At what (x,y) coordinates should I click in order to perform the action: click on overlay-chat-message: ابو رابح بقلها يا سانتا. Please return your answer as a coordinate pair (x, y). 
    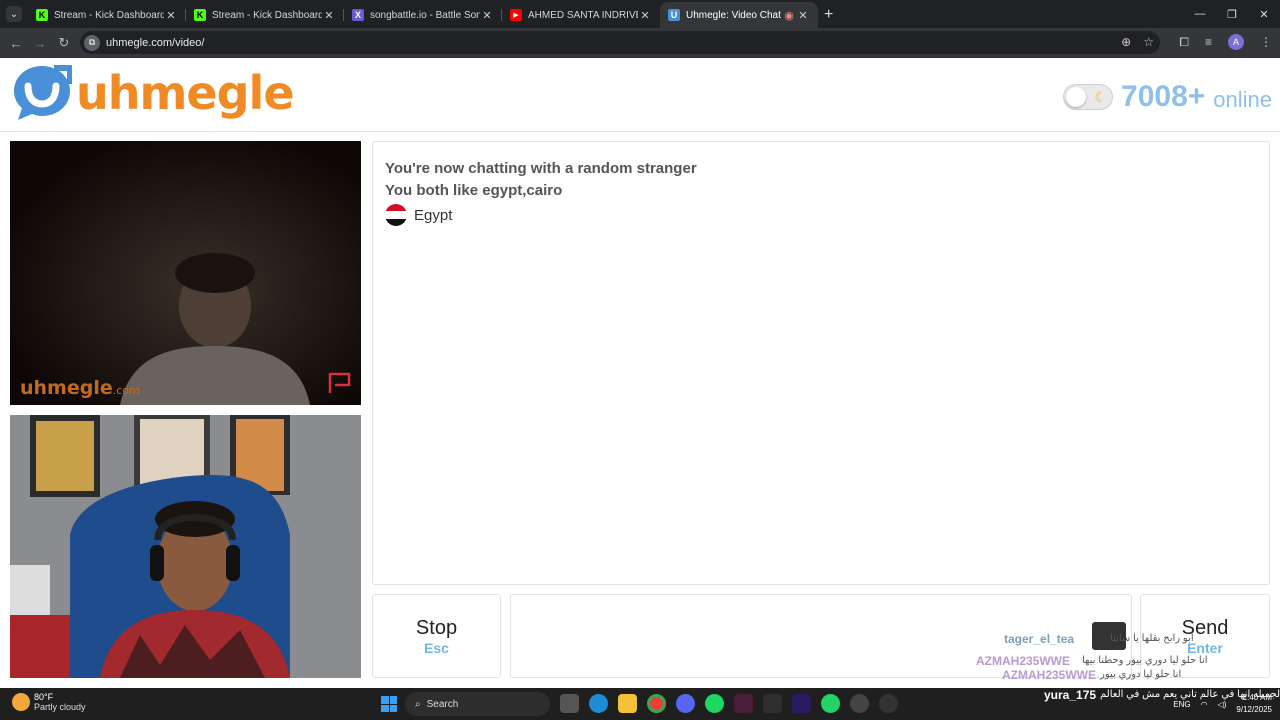
    Looking at the image, I should click on (1152, 638).